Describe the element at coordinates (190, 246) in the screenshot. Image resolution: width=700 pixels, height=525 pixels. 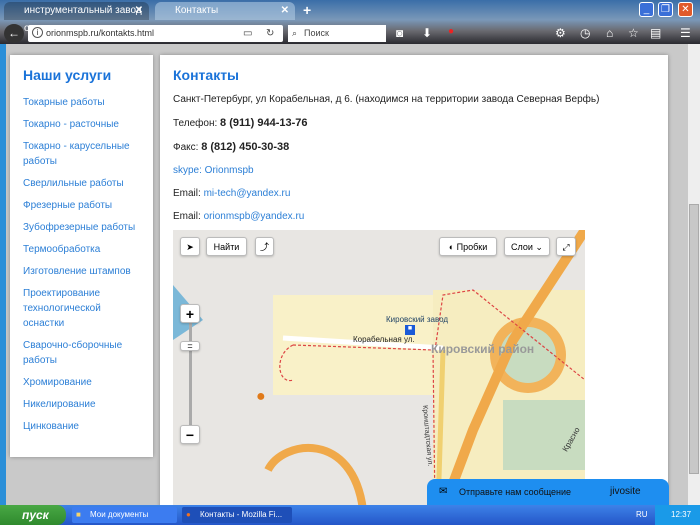
I see `geolocation-button: ➤` at that location.